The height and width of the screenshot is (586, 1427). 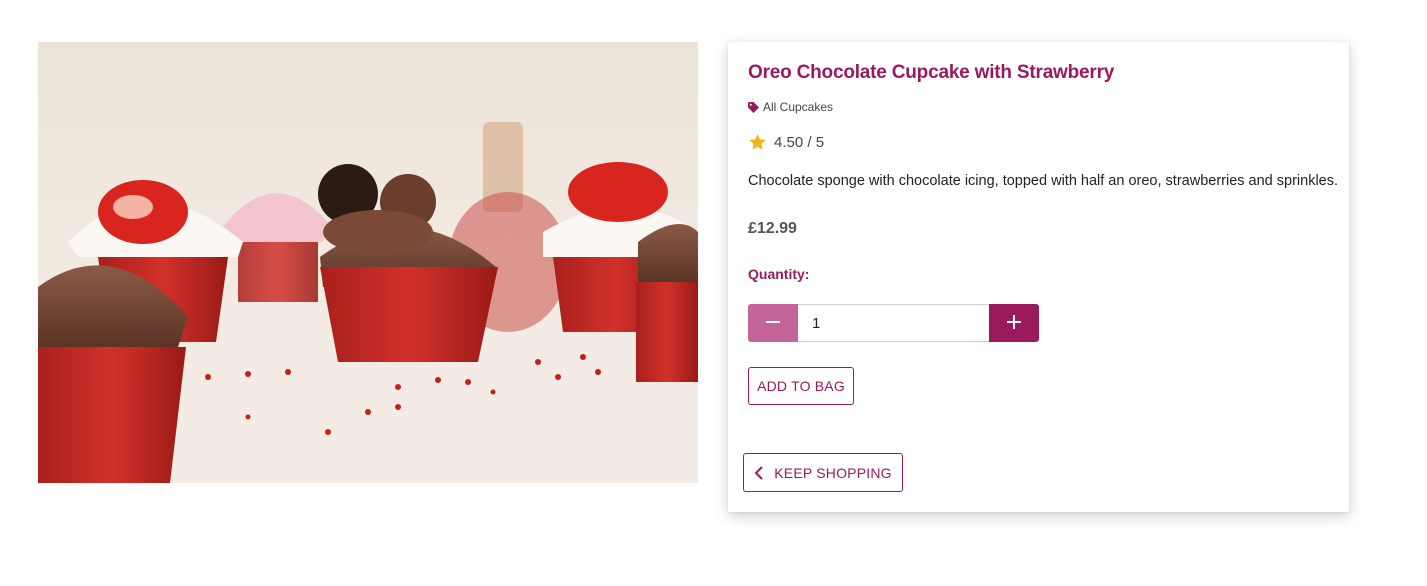 I want to click on quantity-stepper, so click(x=893, y=323).